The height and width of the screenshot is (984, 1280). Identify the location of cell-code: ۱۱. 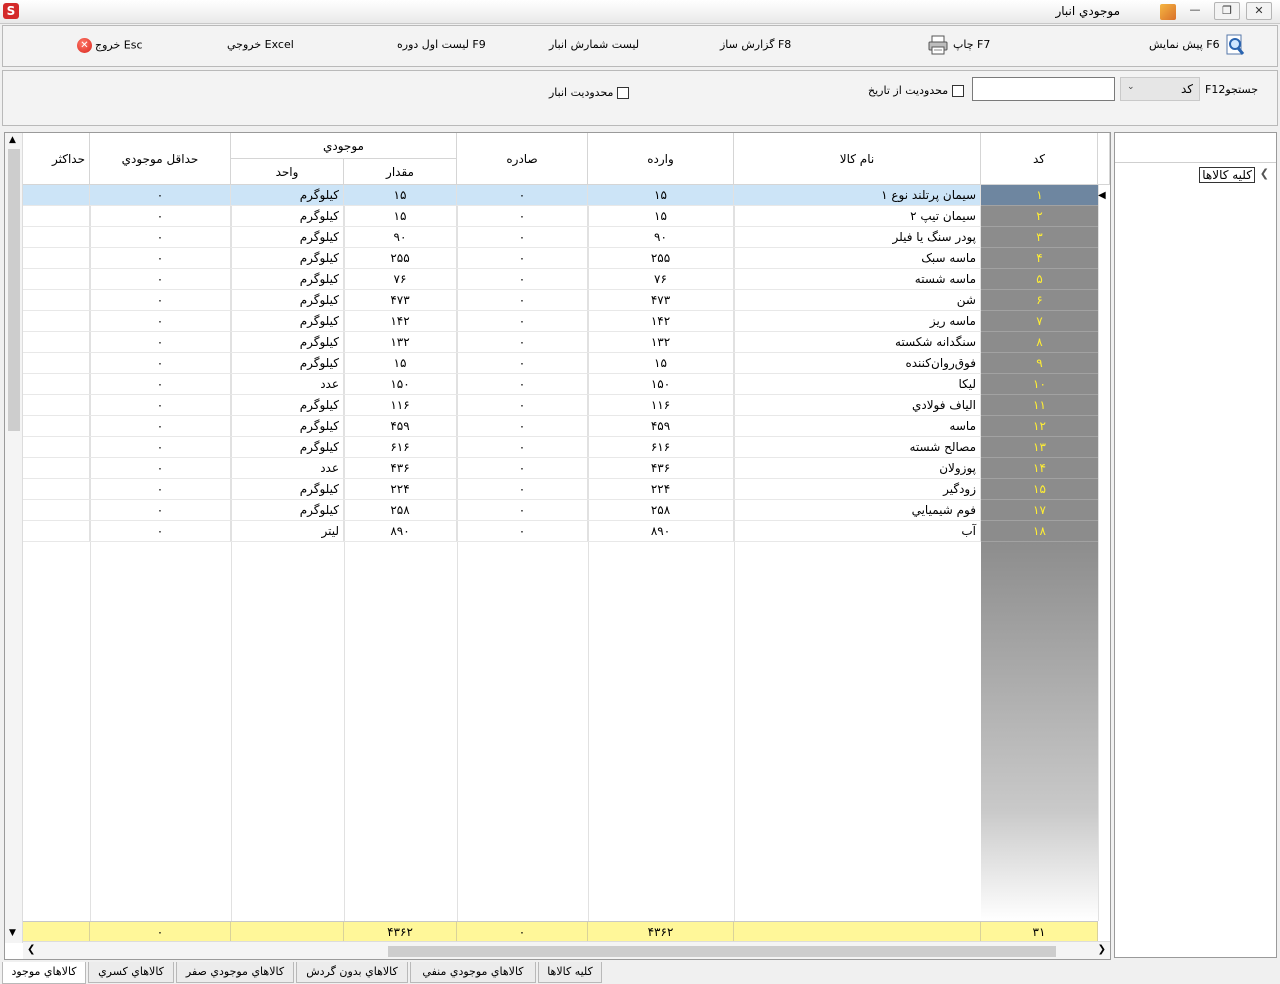
(1039, 405).